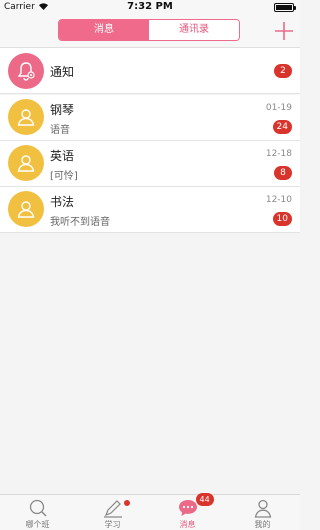  What do you see at coordinates (64, 176) in the screenshot?
I see `conversation-preview: [可怜]` at bounding box center [64, 176].